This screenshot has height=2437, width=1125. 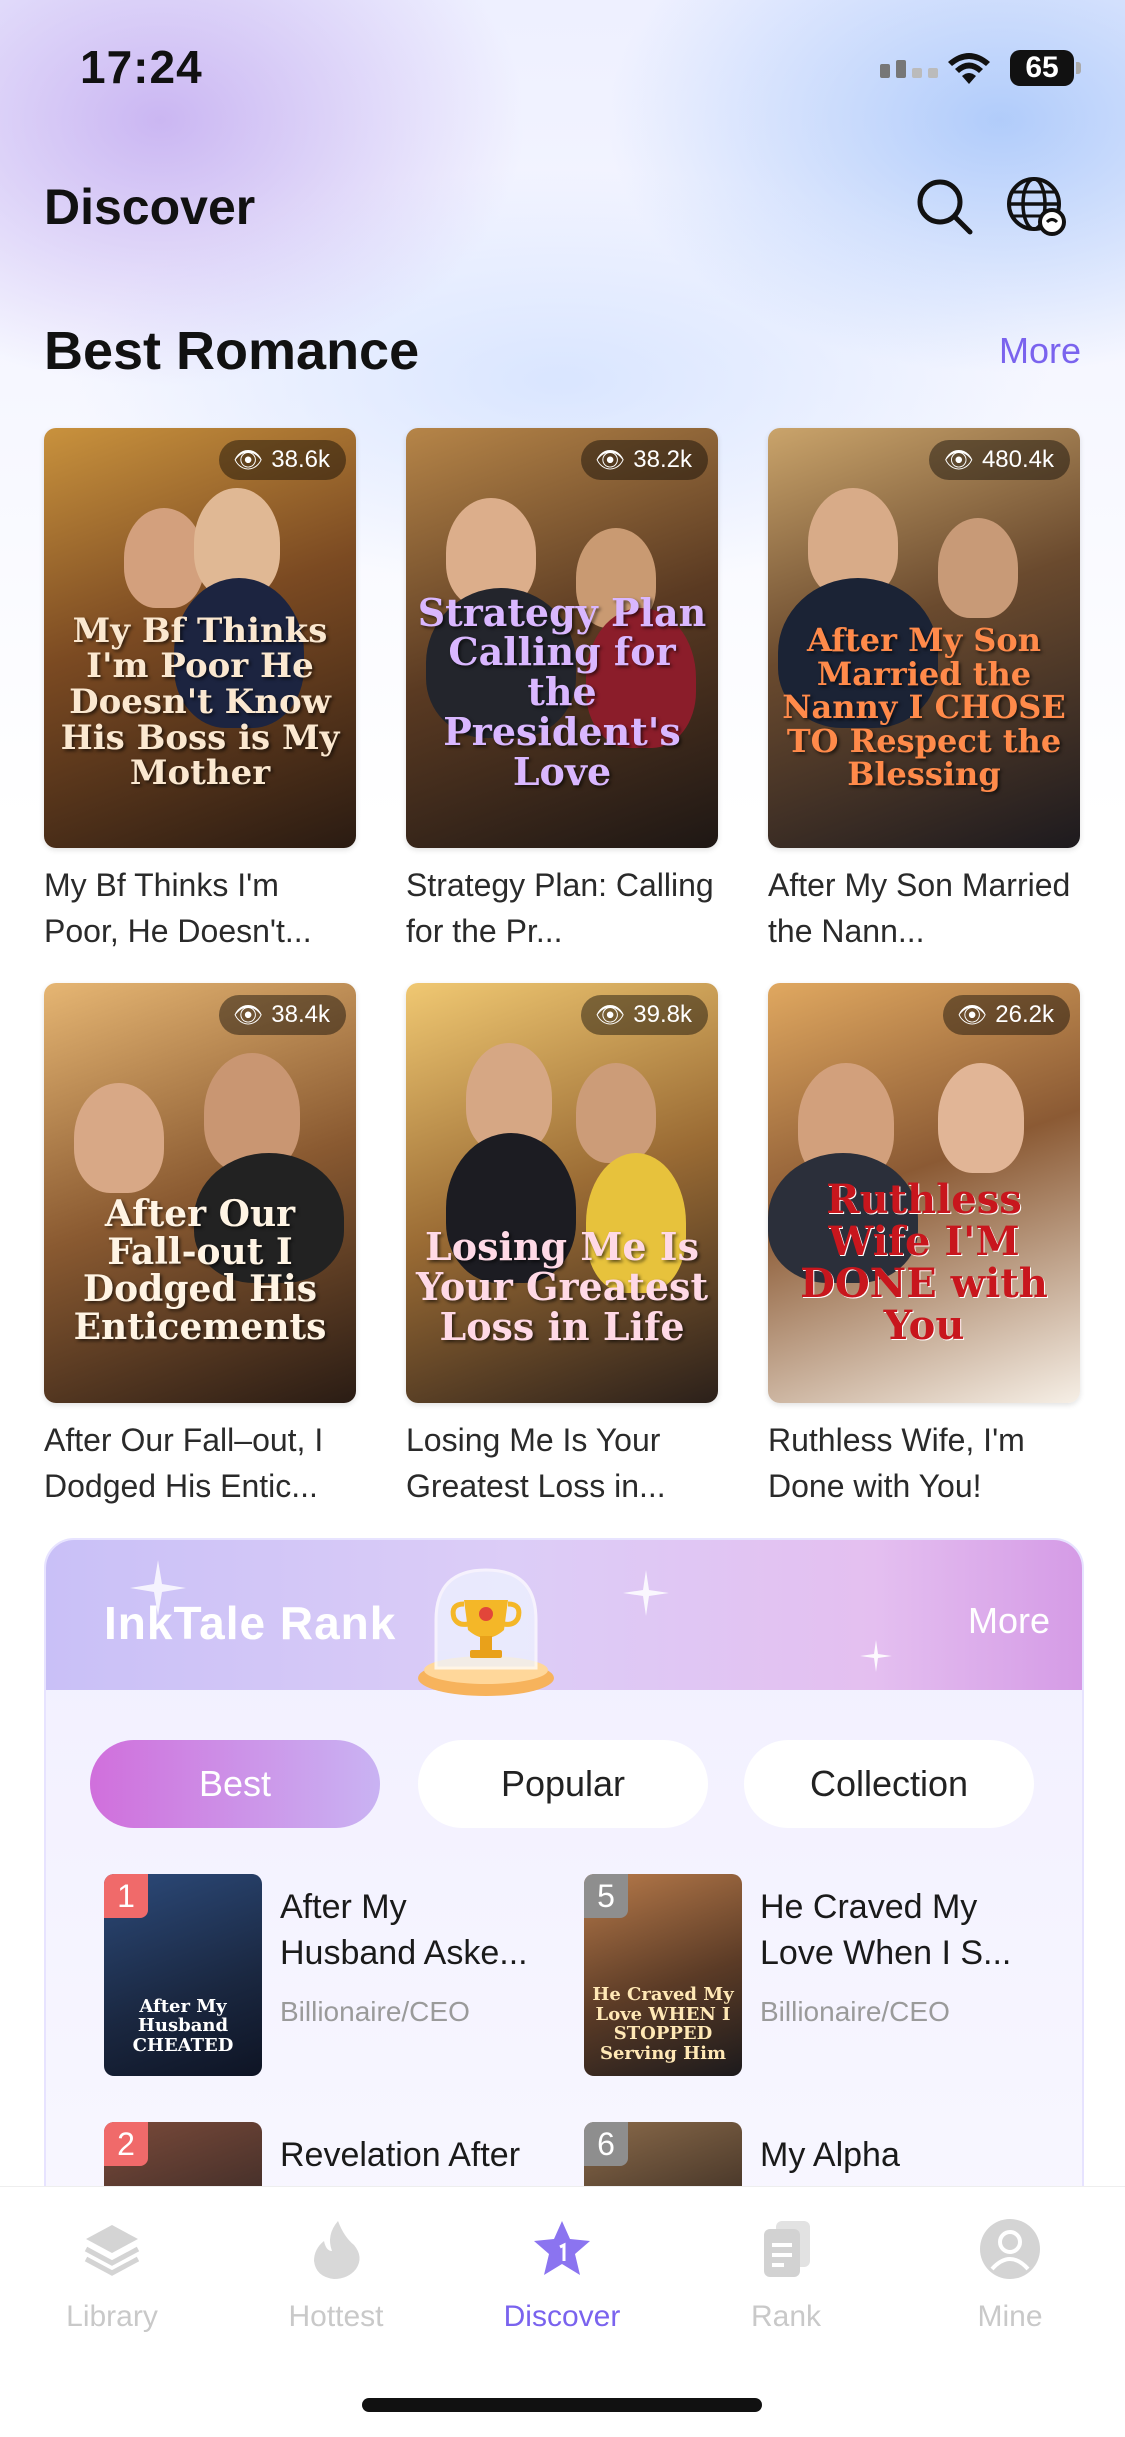 What do you see at coordinates (336, 2316) in the screenshot?
I see `tab-label: Hottest` at bounding box center [336, 2316].